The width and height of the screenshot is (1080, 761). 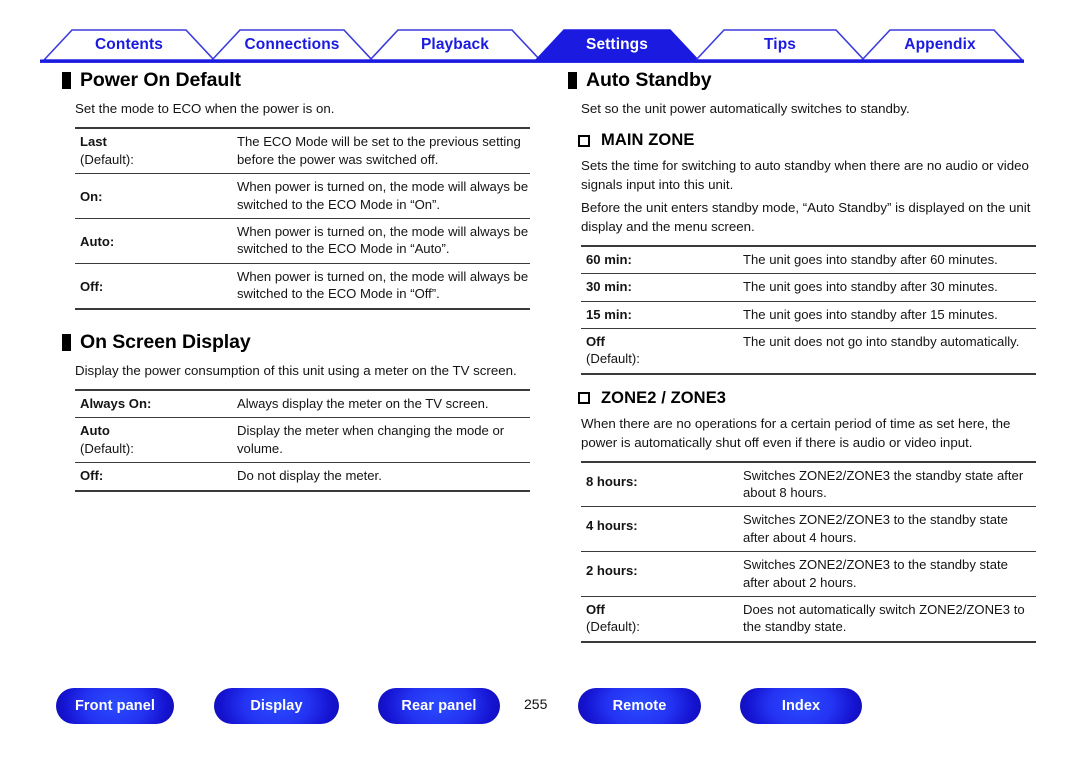 What do you see at coordinates (382, 476) in the screenshot?
I see `row-description: Do not display the meter.` at bounding box center [382, 476].